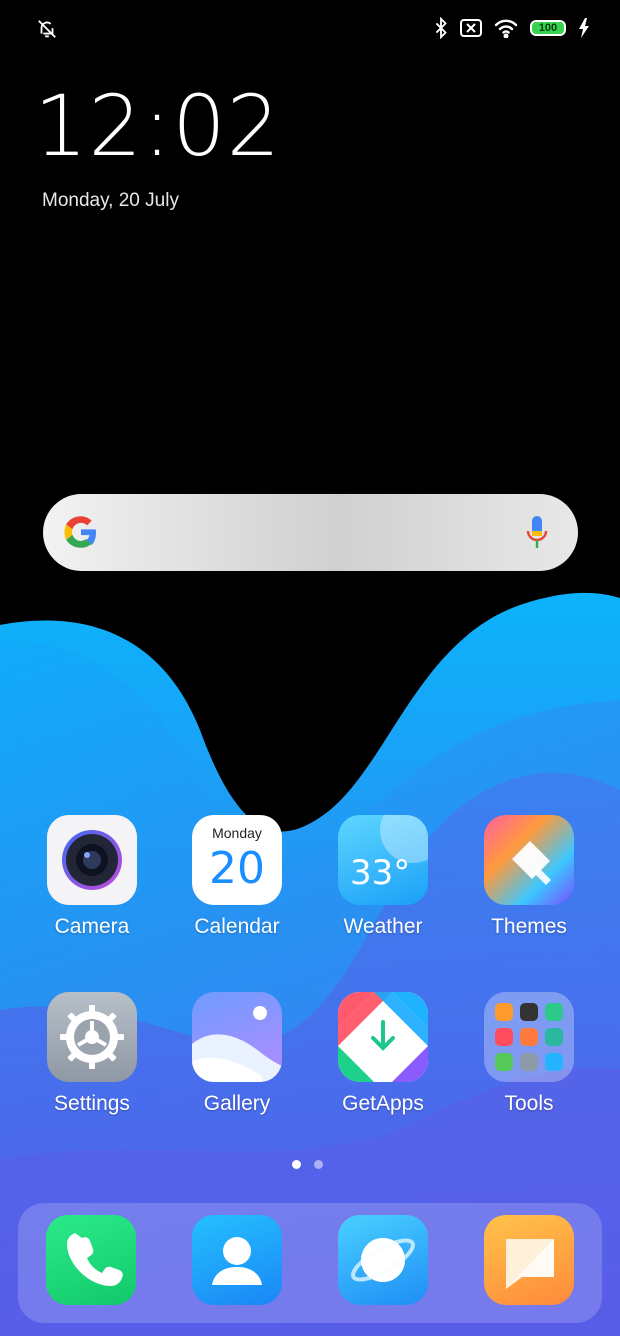 This screenshot has height=1336, width=620. I want to click on app-gallery: Gallery, so click(237, 1054).